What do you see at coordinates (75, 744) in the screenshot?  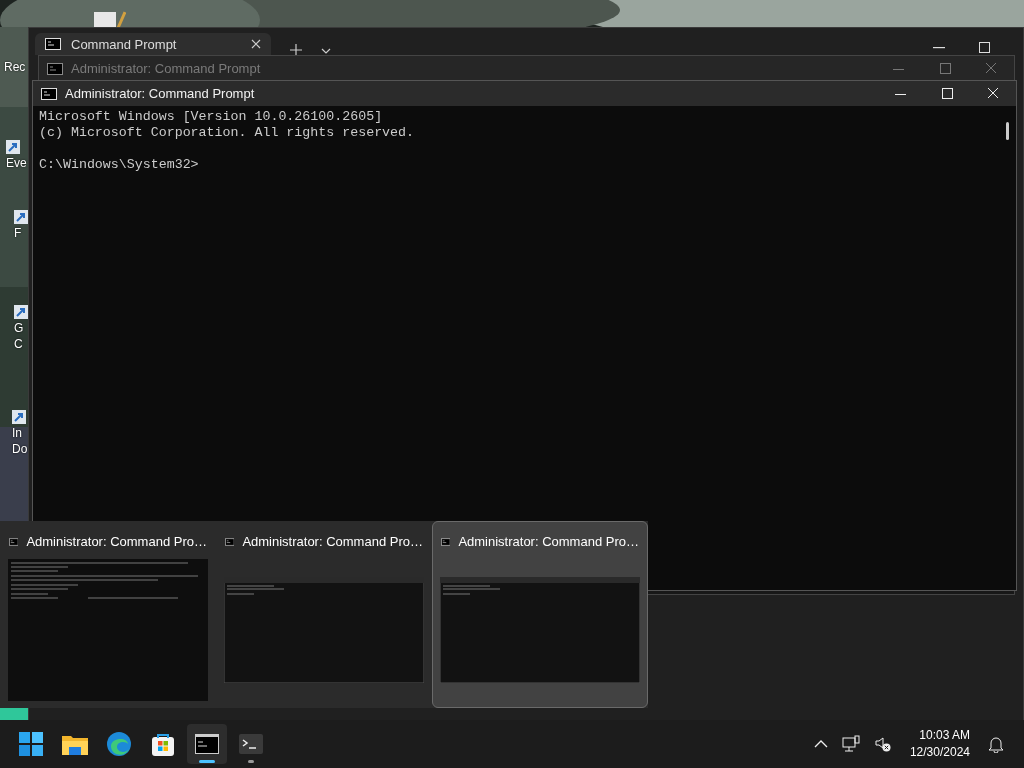 I see `folder-icon` at bounding box center [75, 744].